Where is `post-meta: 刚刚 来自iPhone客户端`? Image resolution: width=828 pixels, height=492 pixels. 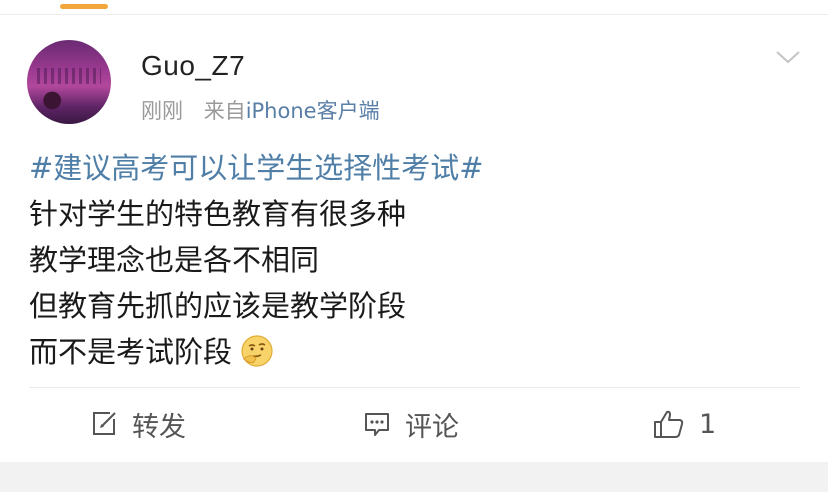 post-meta: 刚刚 来自iPhone客户端 is located at coordinates (260, 110).